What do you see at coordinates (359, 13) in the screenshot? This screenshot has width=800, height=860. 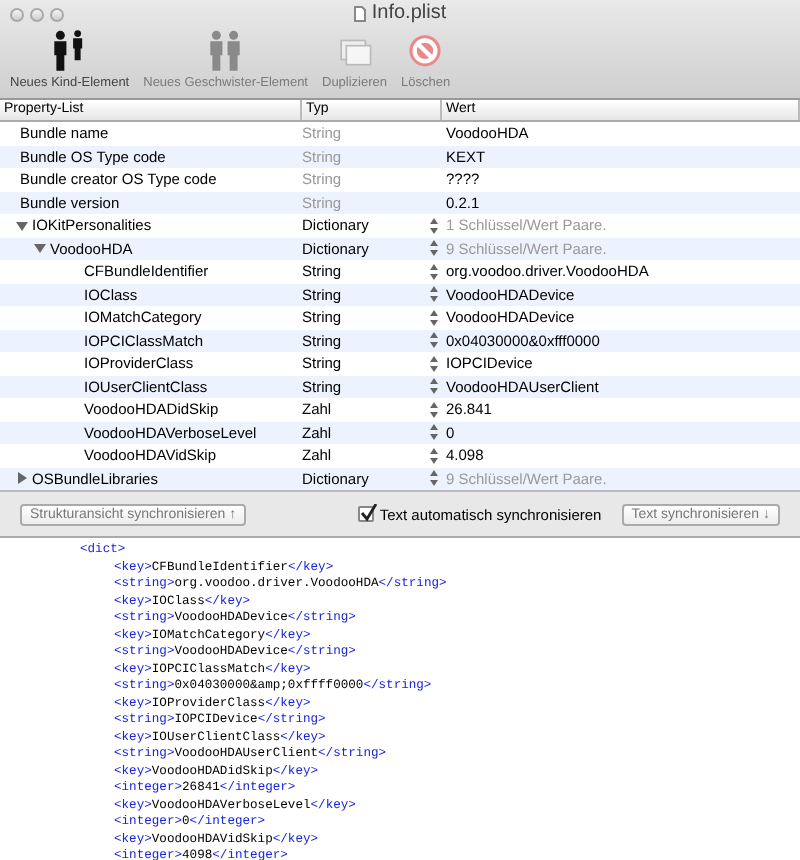 I see `document-icon` at bounding box center [359, 13].